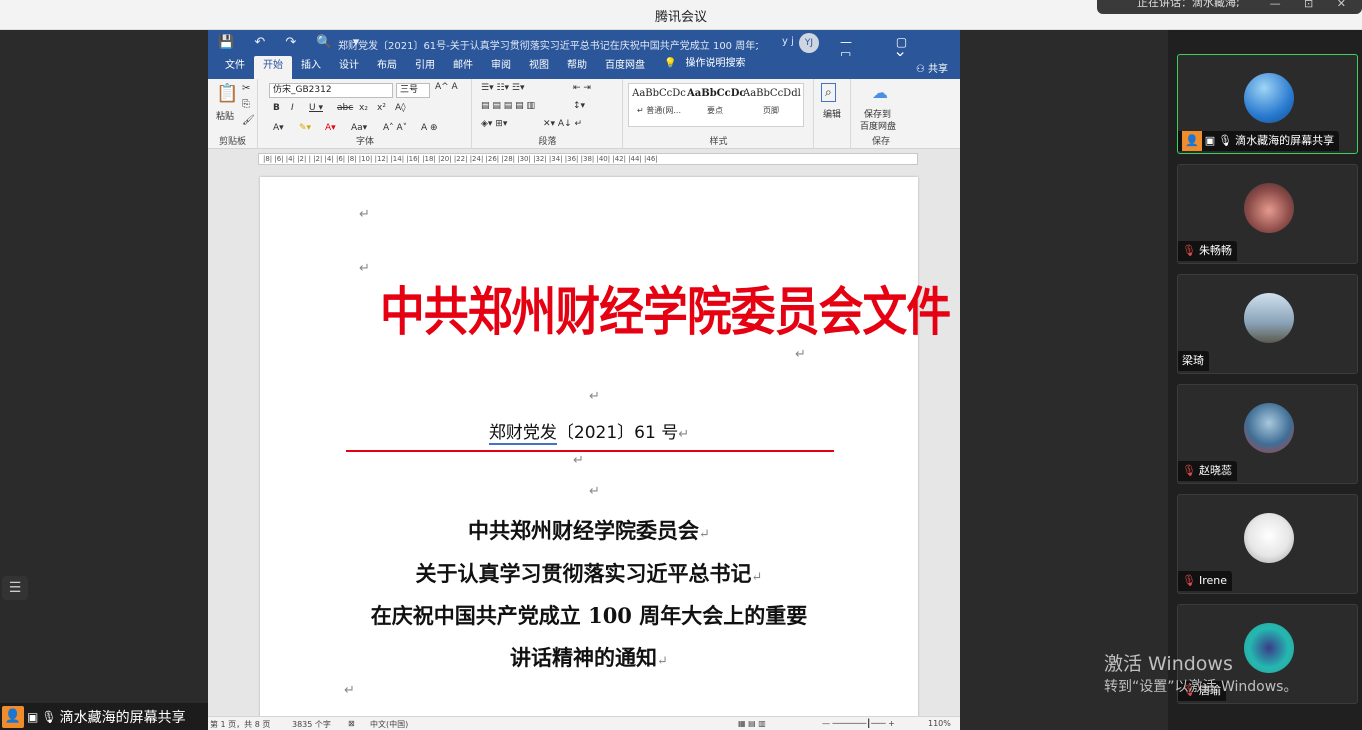 This screenshot has height=730, width=1362. What do you see at coordinates (809, 43) in the screenshot?
I see `user-avatar: YJ` at bounding box center [809, 43].